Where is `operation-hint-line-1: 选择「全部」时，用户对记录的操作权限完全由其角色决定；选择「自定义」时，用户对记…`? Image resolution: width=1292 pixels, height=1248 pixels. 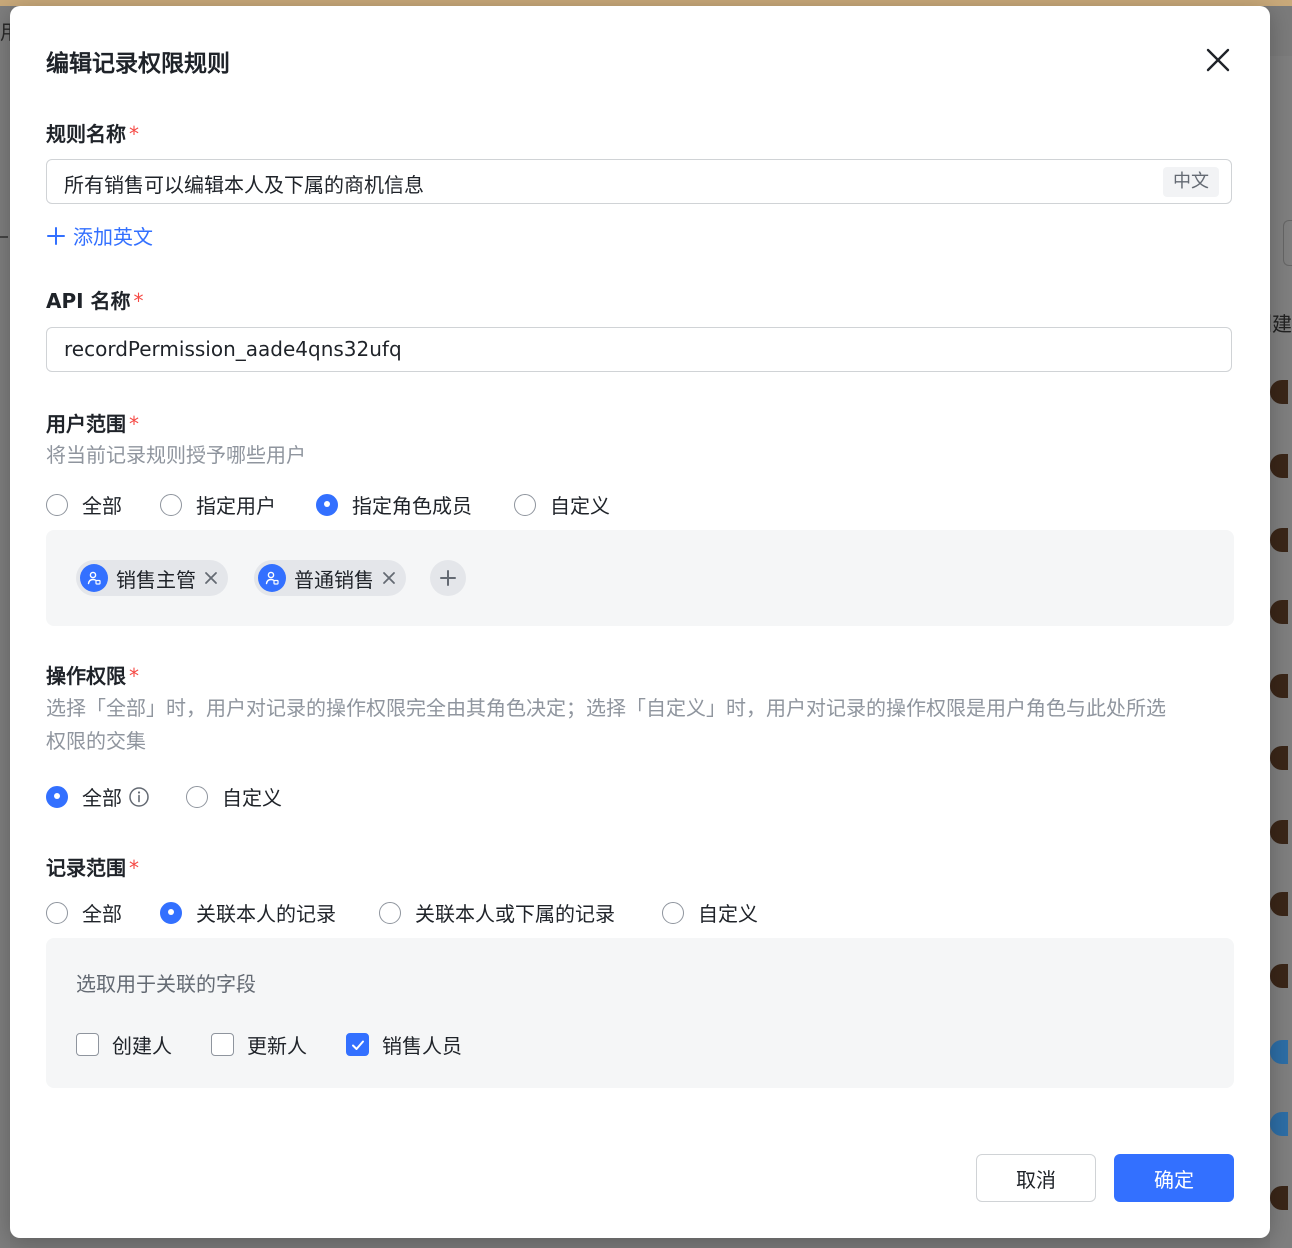
operation-hint-line-1: 选择「全部」时，用户对记录的操作权限完全由其角色决定；选择「自定义」时，用户对记… is located at coordinates (606, 708).